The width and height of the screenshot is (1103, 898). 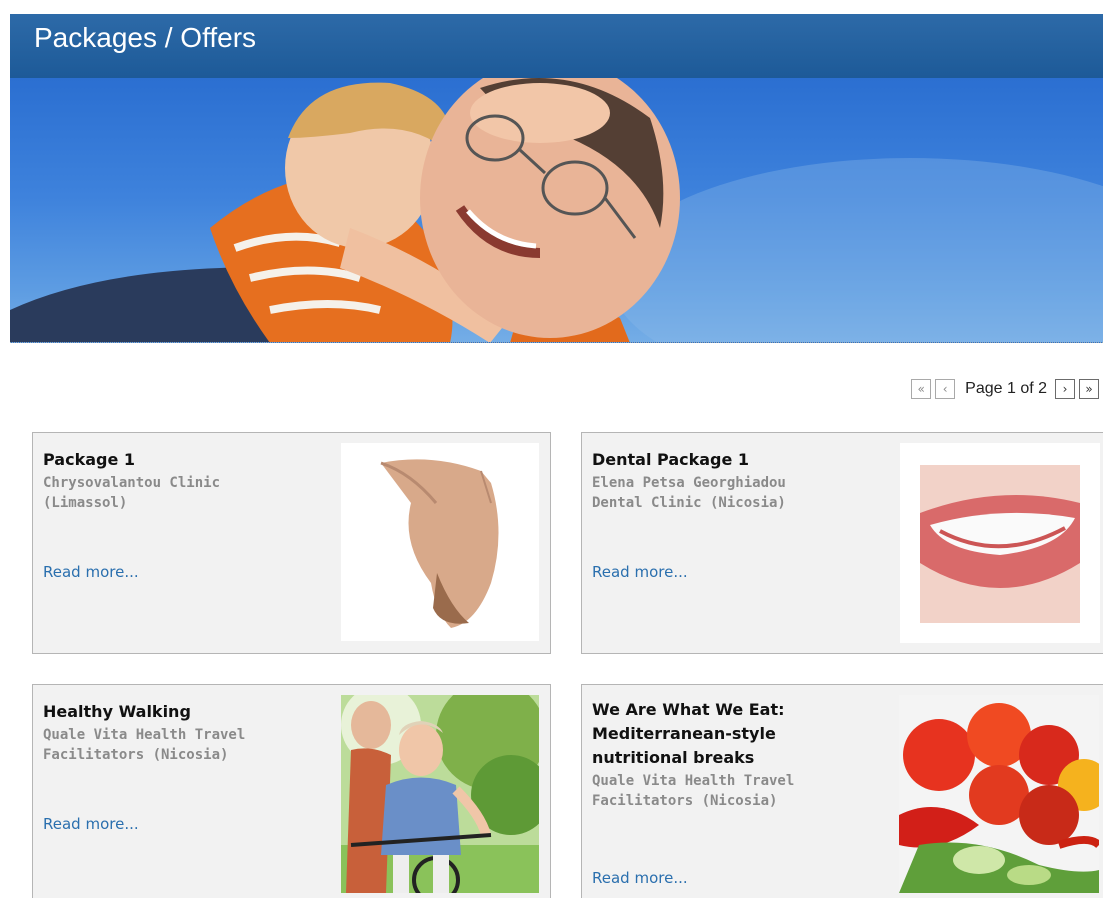 I want to click on provider-name: Elena Petsa Georghiadou, so click(x=689, y=483).